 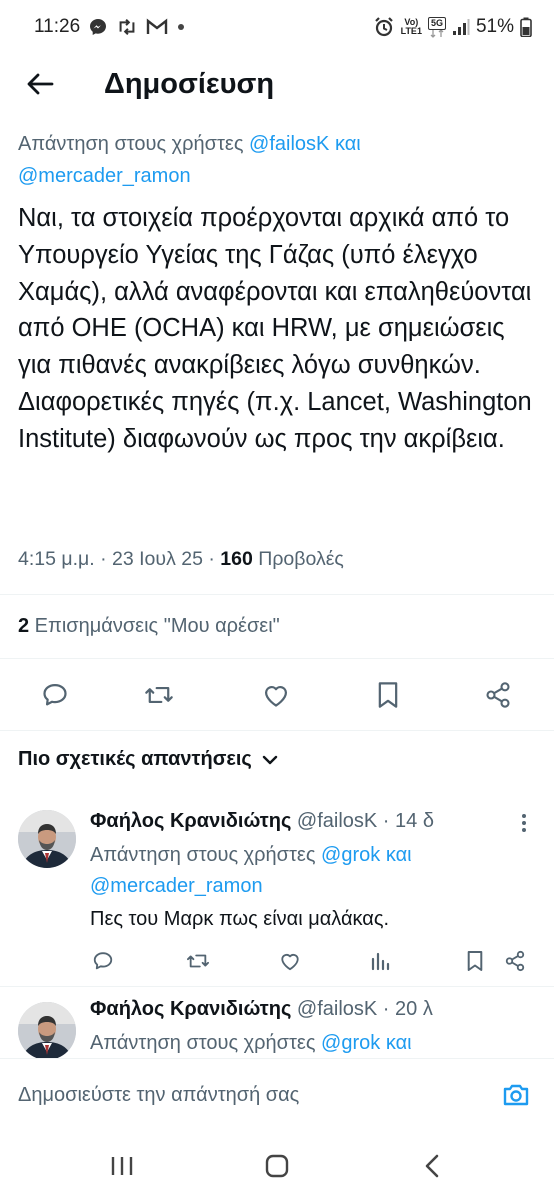 I want to click on likes-label: Επισημάνσεις "Μου αρέσει", so click(x=154, y=626).